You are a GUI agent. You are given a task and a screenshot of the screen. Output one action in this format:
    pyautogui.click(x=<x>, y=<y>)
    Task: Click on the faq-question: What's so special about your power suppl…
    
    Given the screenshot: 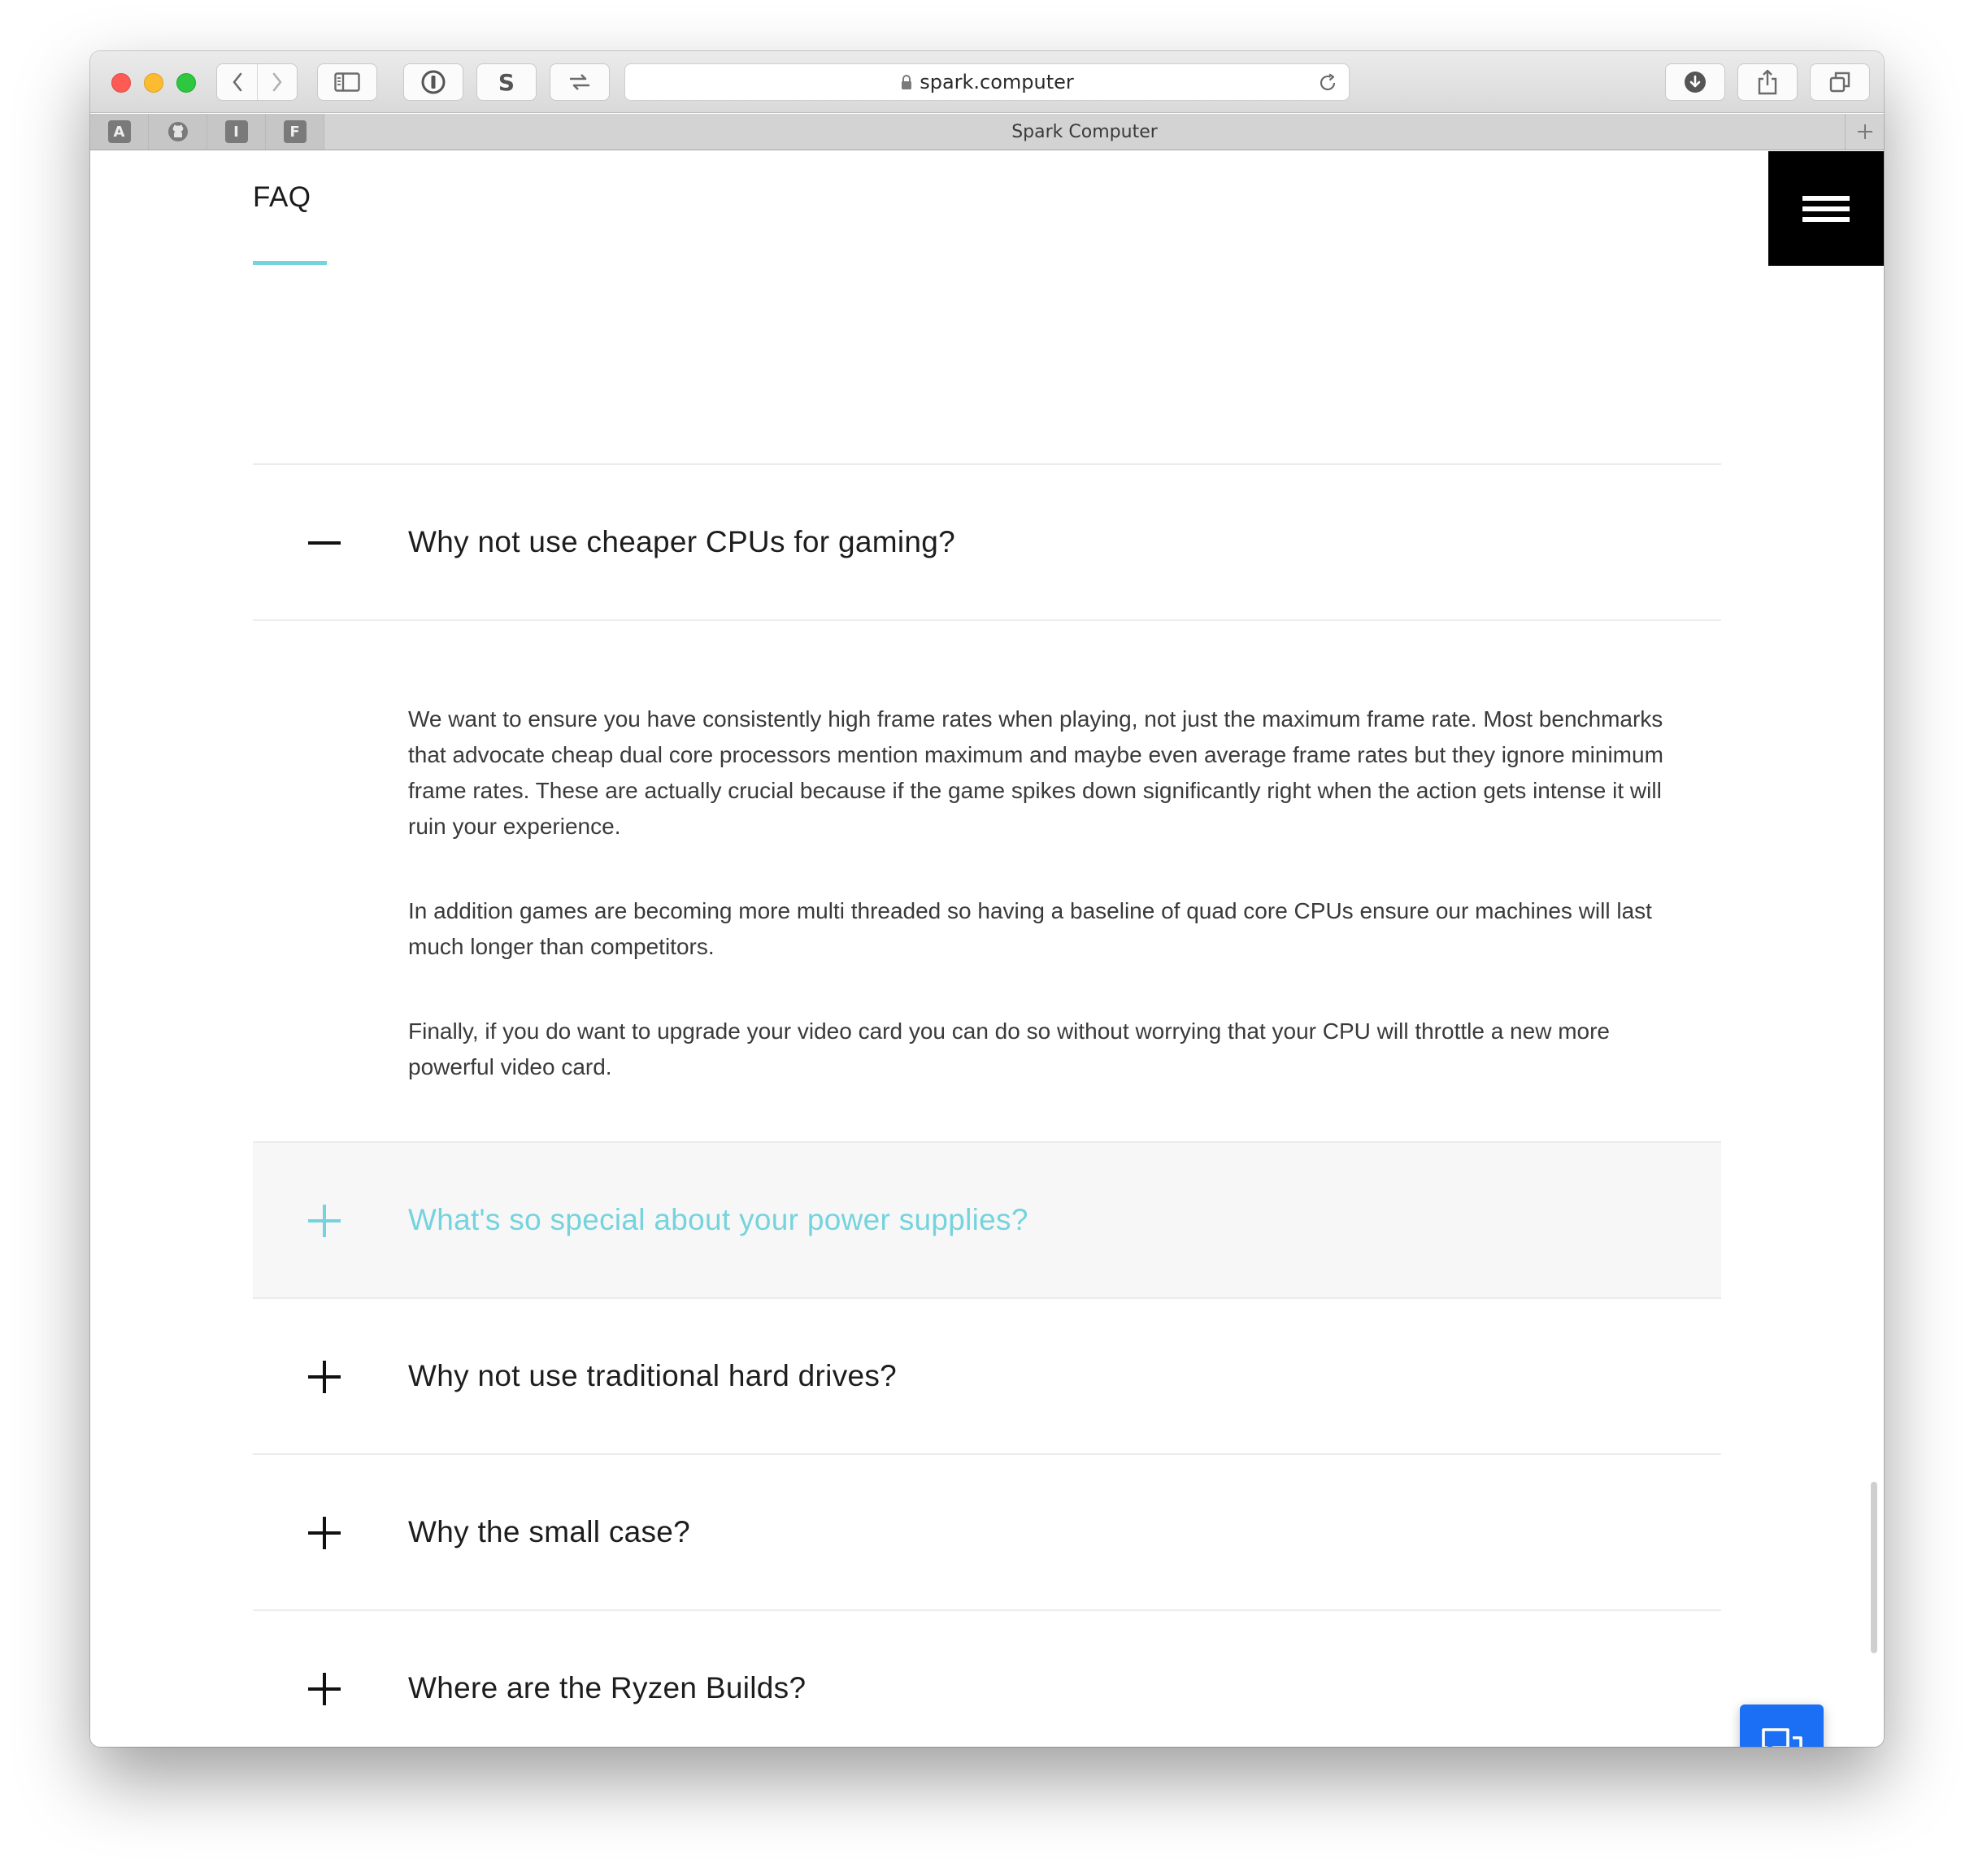 What is the action you would take?
    pyautogui.click(x=718, y=1219)
    